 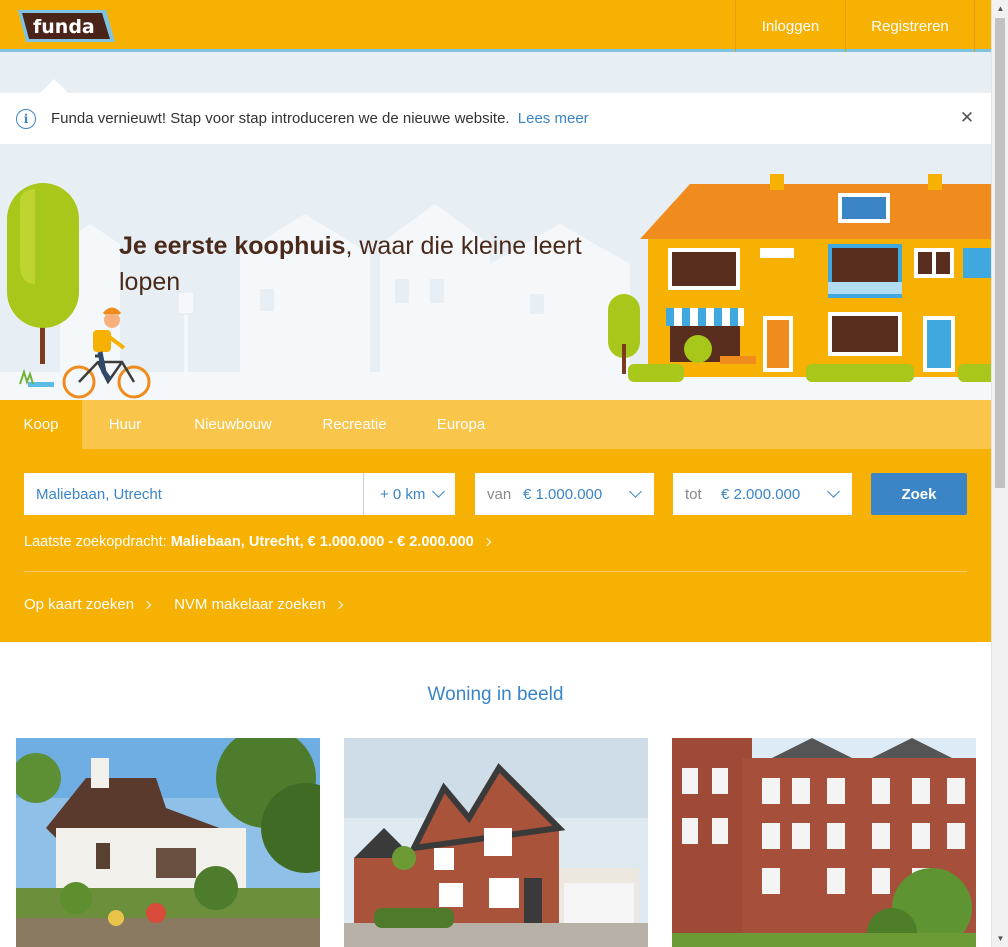 I want to click on site-header: funda Inloggen Registreren, so click(x=495, y=26).